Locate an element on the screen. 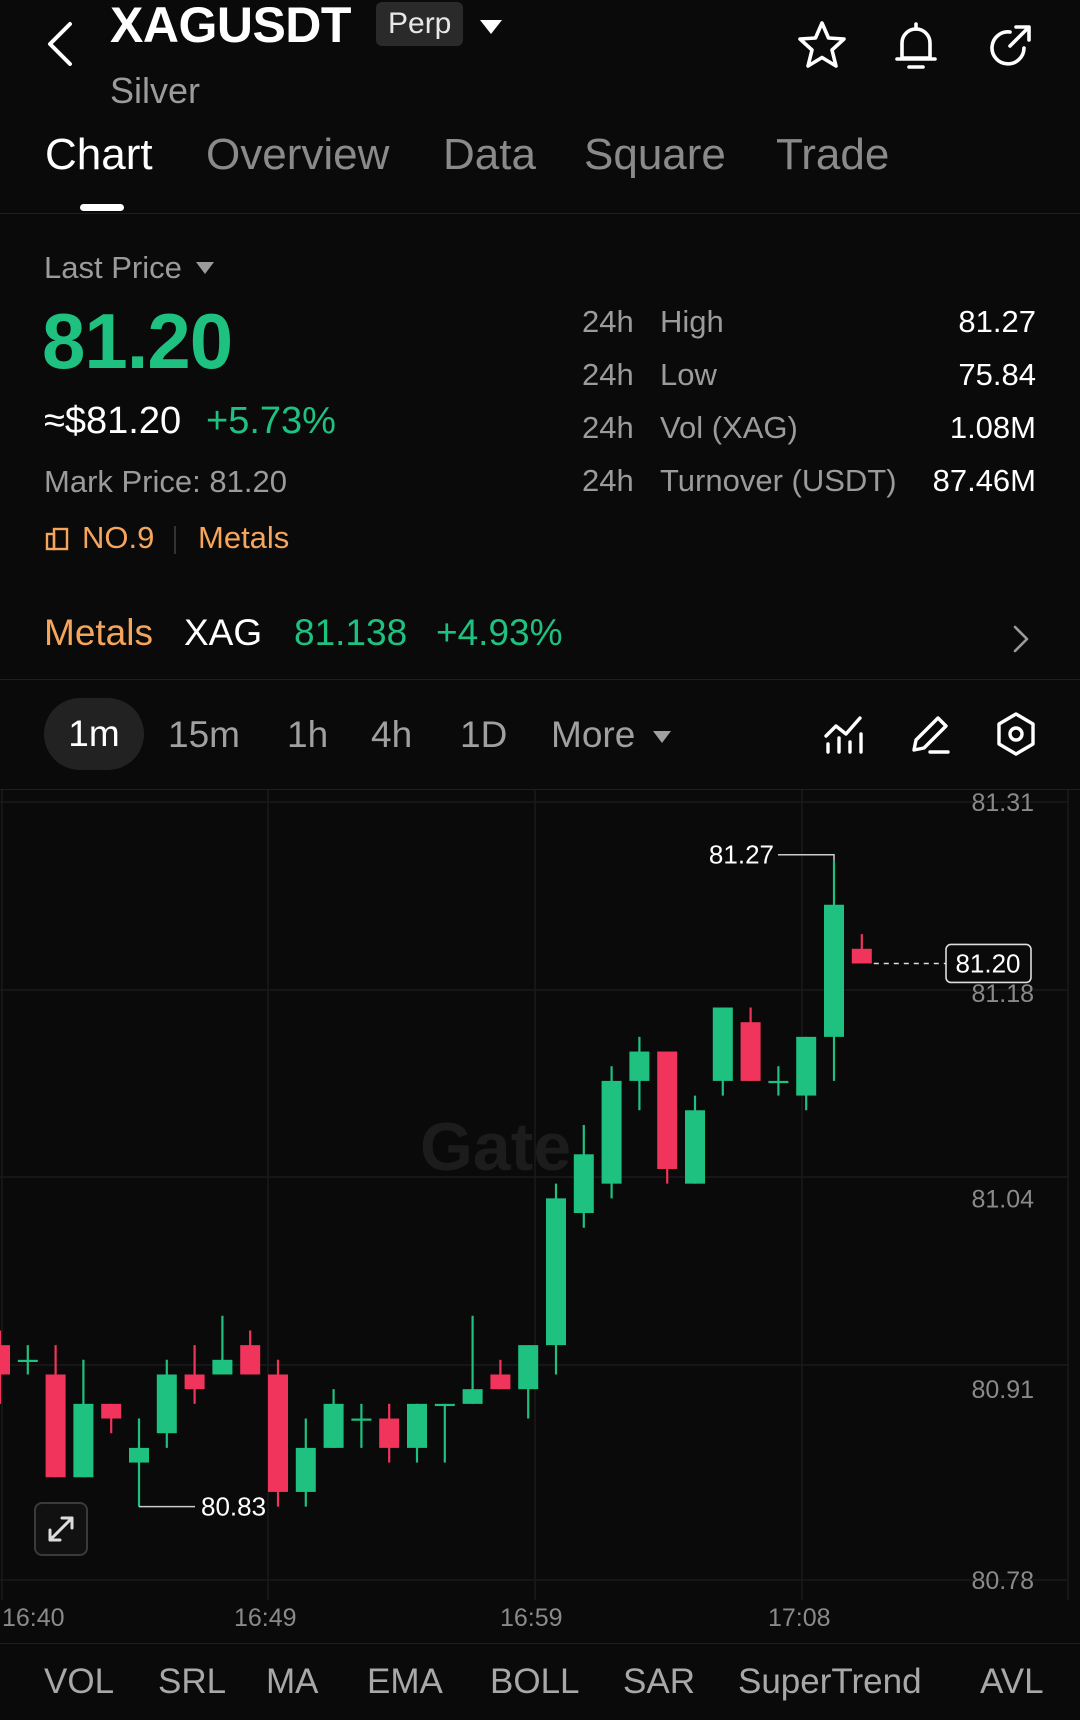 This screenshot has width=1080, height=1720. x-tick-label: 17:08 is located at coordinates (799, 1618).